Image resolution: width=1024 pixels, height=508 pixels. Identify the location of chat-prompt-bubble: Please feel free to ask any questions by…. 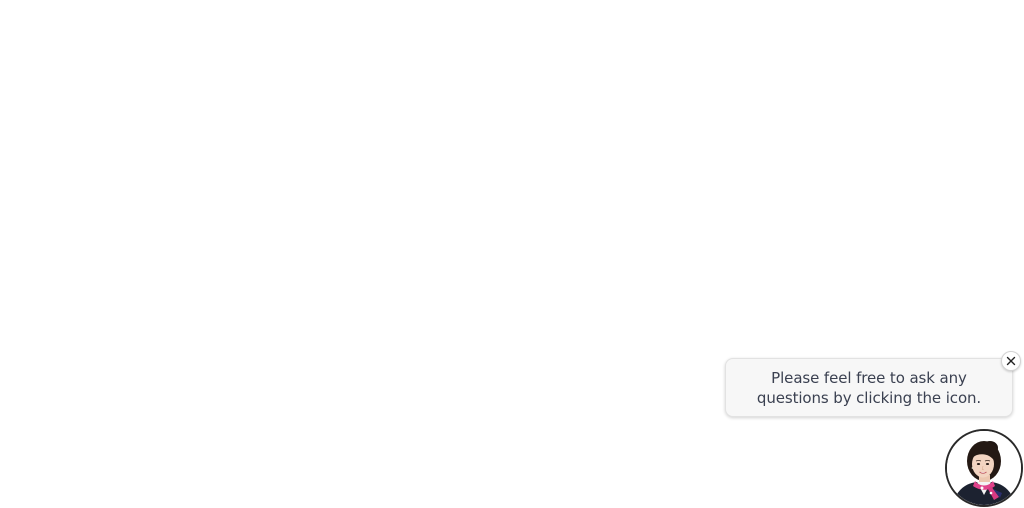
(869, 387).